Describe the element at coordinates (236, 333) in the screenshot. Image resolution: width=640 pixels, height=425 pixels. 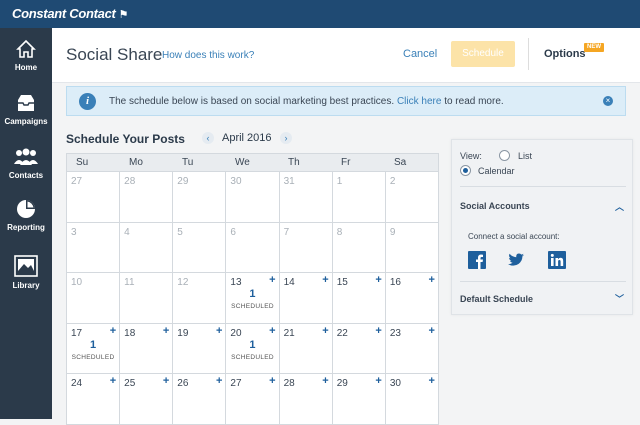
I see `day-number: 20` at that location.